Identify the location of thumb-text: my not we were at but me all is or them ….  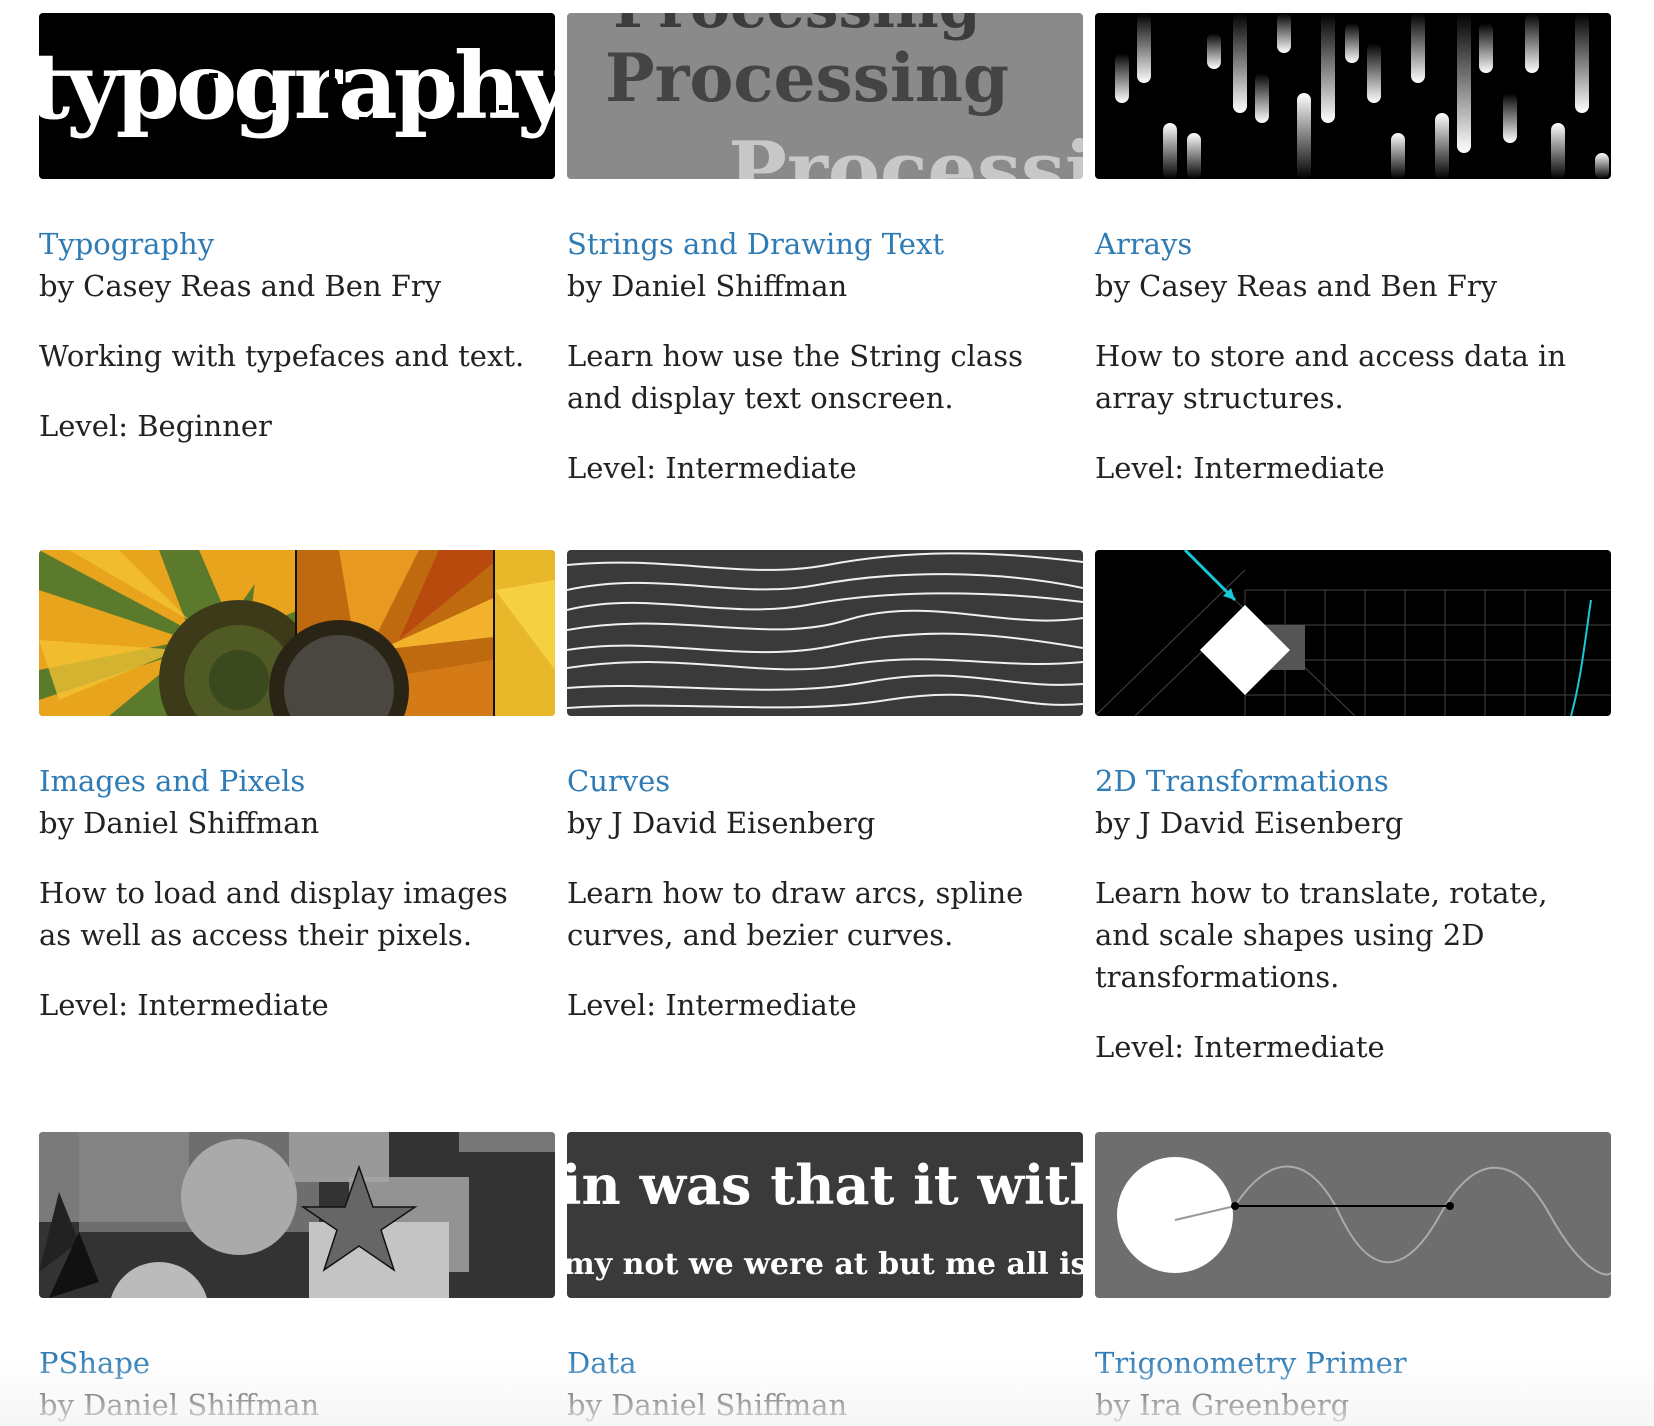
(825, 1264).